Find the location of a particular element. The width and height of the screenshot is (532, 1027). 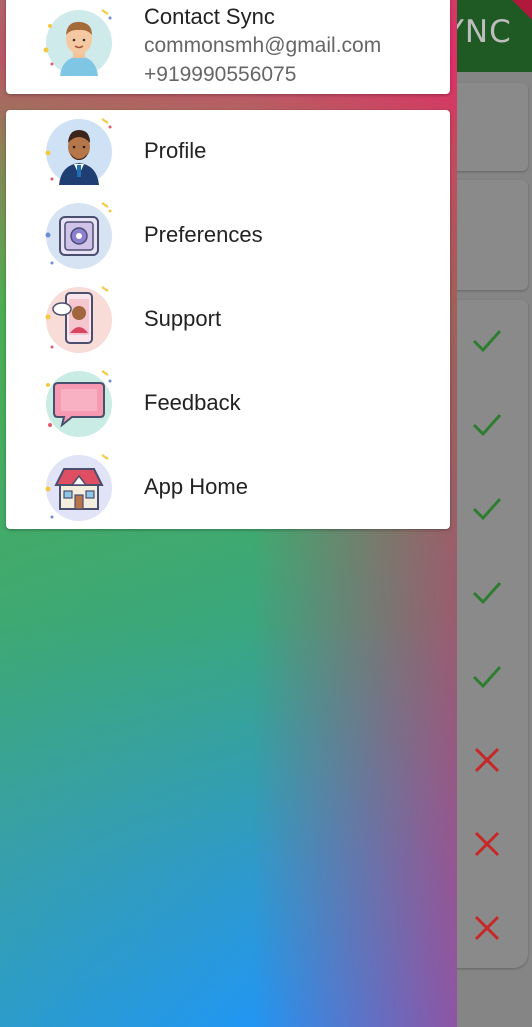

menu-item-label: Profile is located at coordinates (175, 150).